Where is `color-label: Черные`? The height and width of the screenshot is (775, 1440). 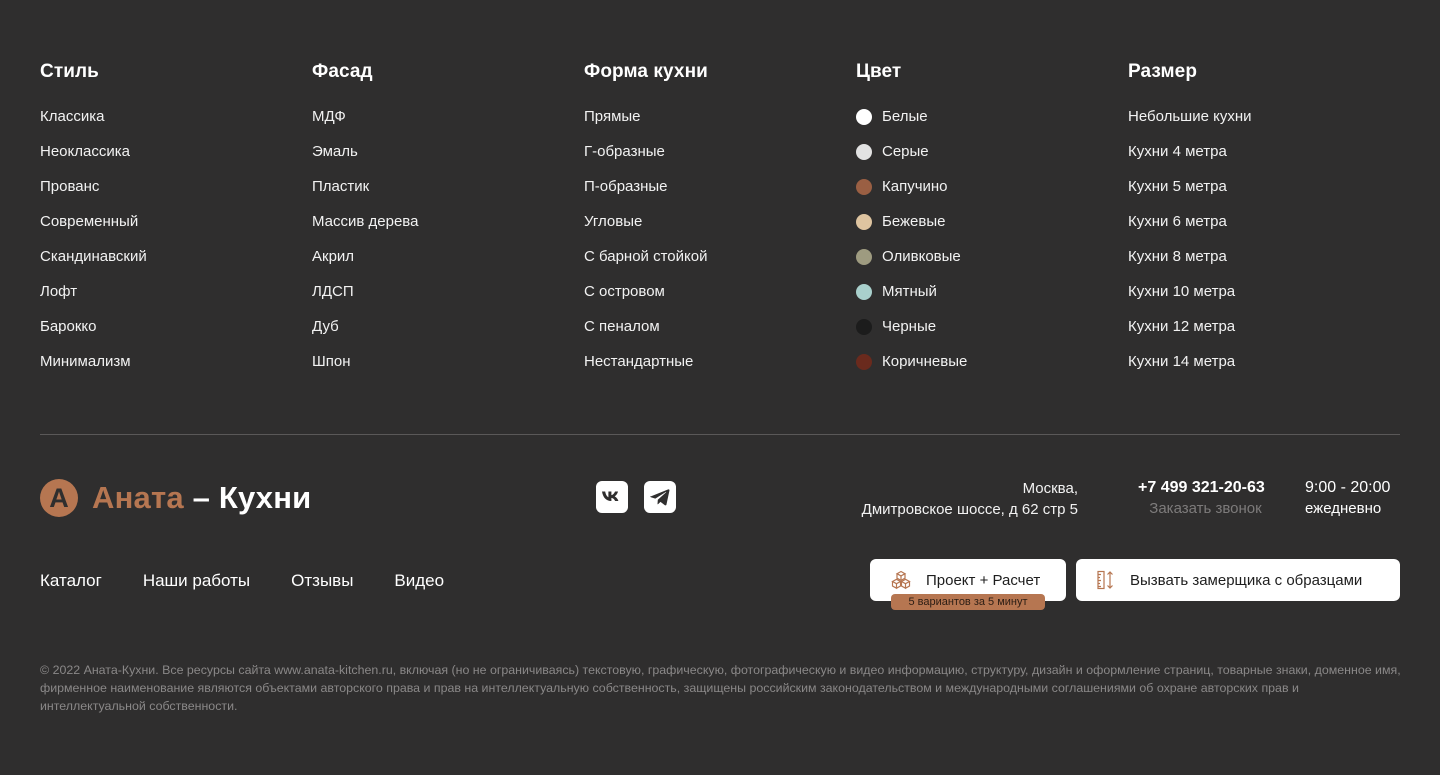 color-label: Черные is located at coordinates (909, 326).